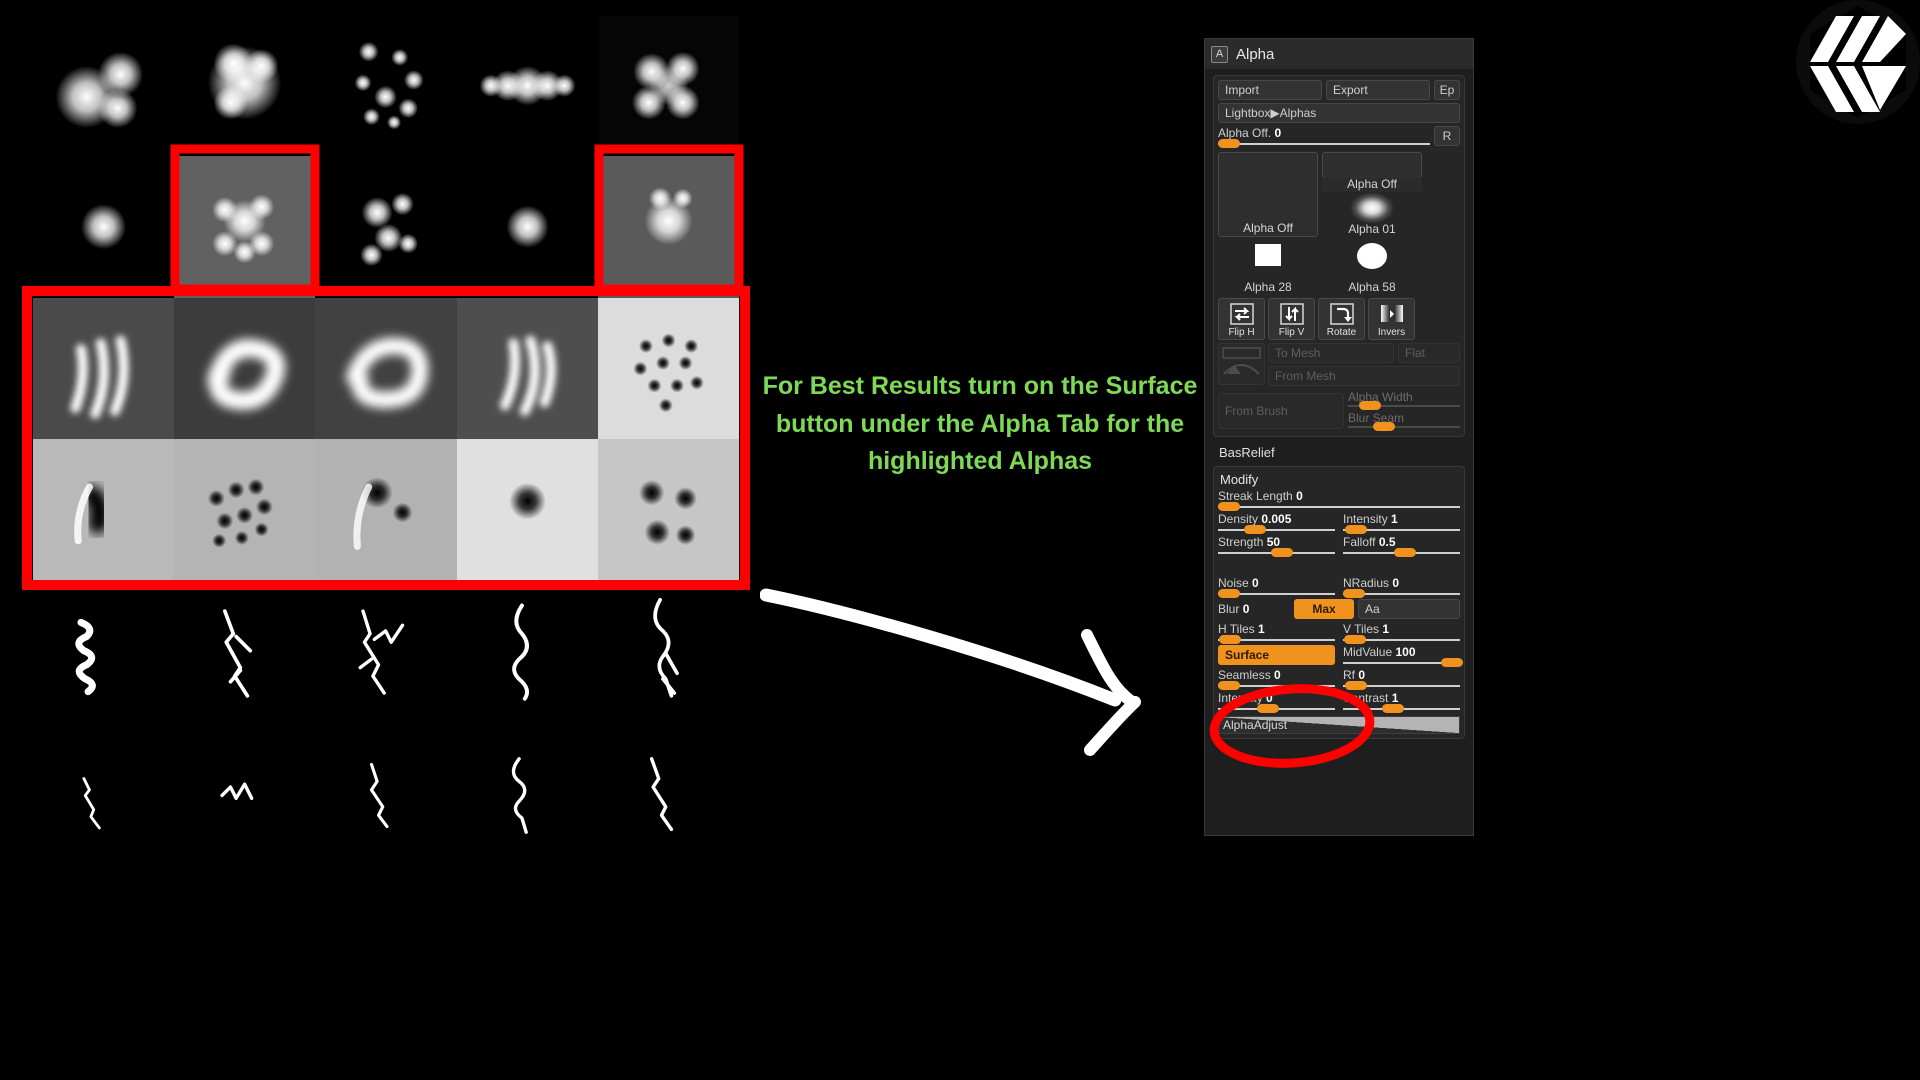 The width and height of the screenshot is (1920, 1080). I want to click on v-tiles-slider: V Tiles 1, so click(1401, 633).